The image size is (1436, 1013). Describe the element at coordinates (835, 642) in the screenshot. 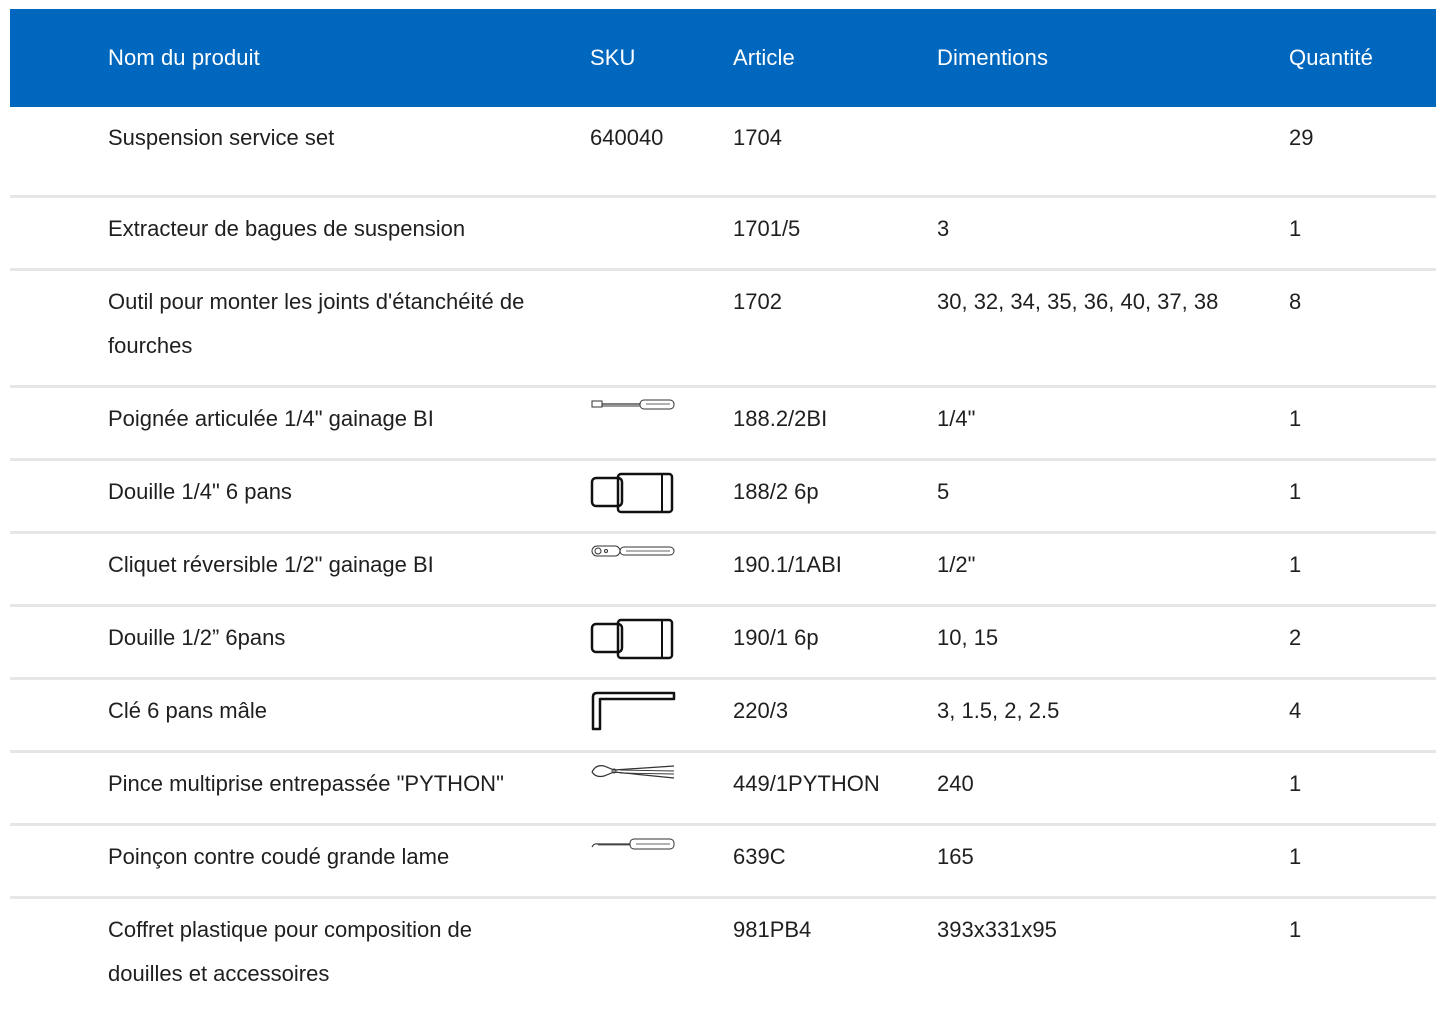

I see `product-article: 190/1 6p` at that location.